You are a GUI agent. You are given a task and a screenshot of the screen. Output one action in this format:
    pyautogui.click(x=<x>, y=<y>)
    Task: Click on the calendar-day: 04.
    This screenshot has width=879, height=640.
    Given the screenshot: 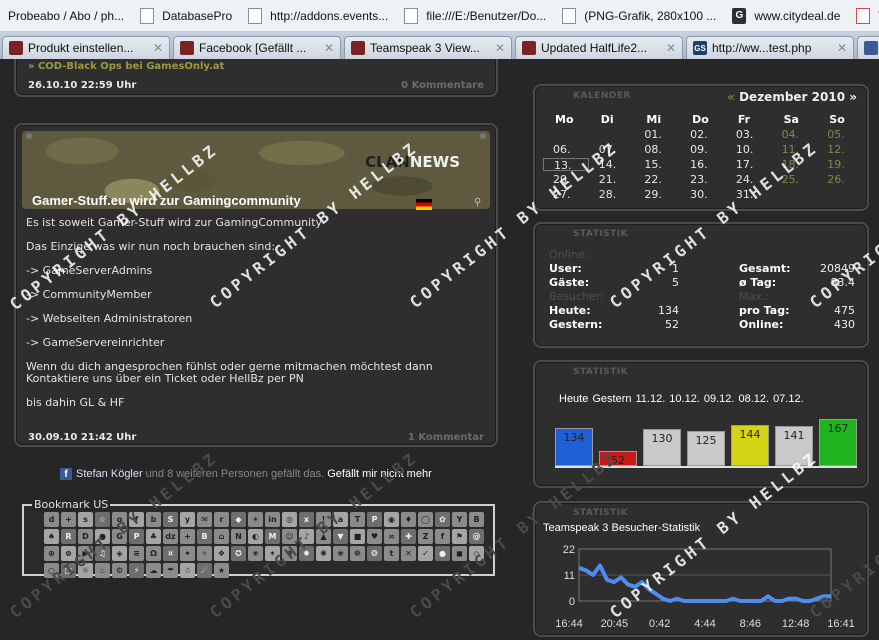 What is the action you would take?
    pyautogui.click(x=795, y=134)
    